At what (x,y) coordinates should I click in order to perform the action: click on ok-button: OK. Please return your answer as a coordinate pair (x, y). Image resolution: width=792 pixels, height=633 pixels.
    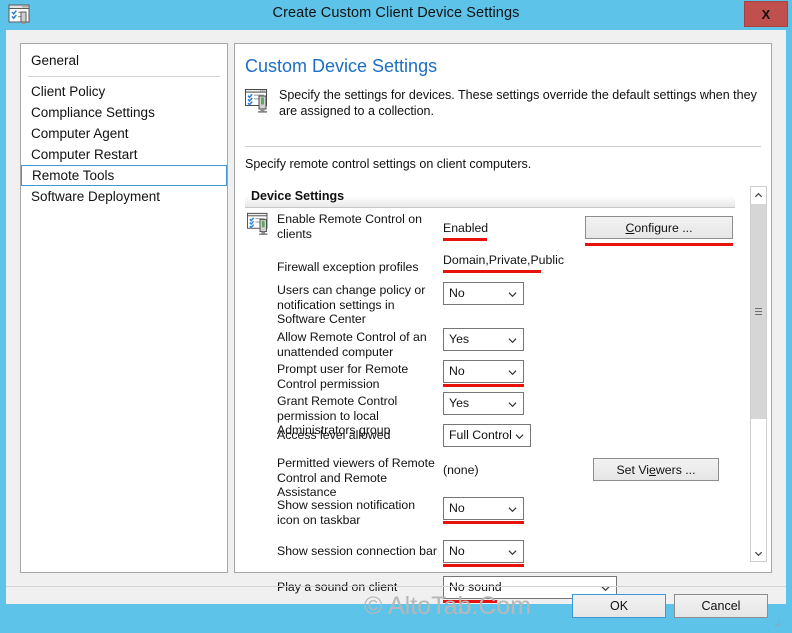
    Looking at the image, I should click on (619, 606).